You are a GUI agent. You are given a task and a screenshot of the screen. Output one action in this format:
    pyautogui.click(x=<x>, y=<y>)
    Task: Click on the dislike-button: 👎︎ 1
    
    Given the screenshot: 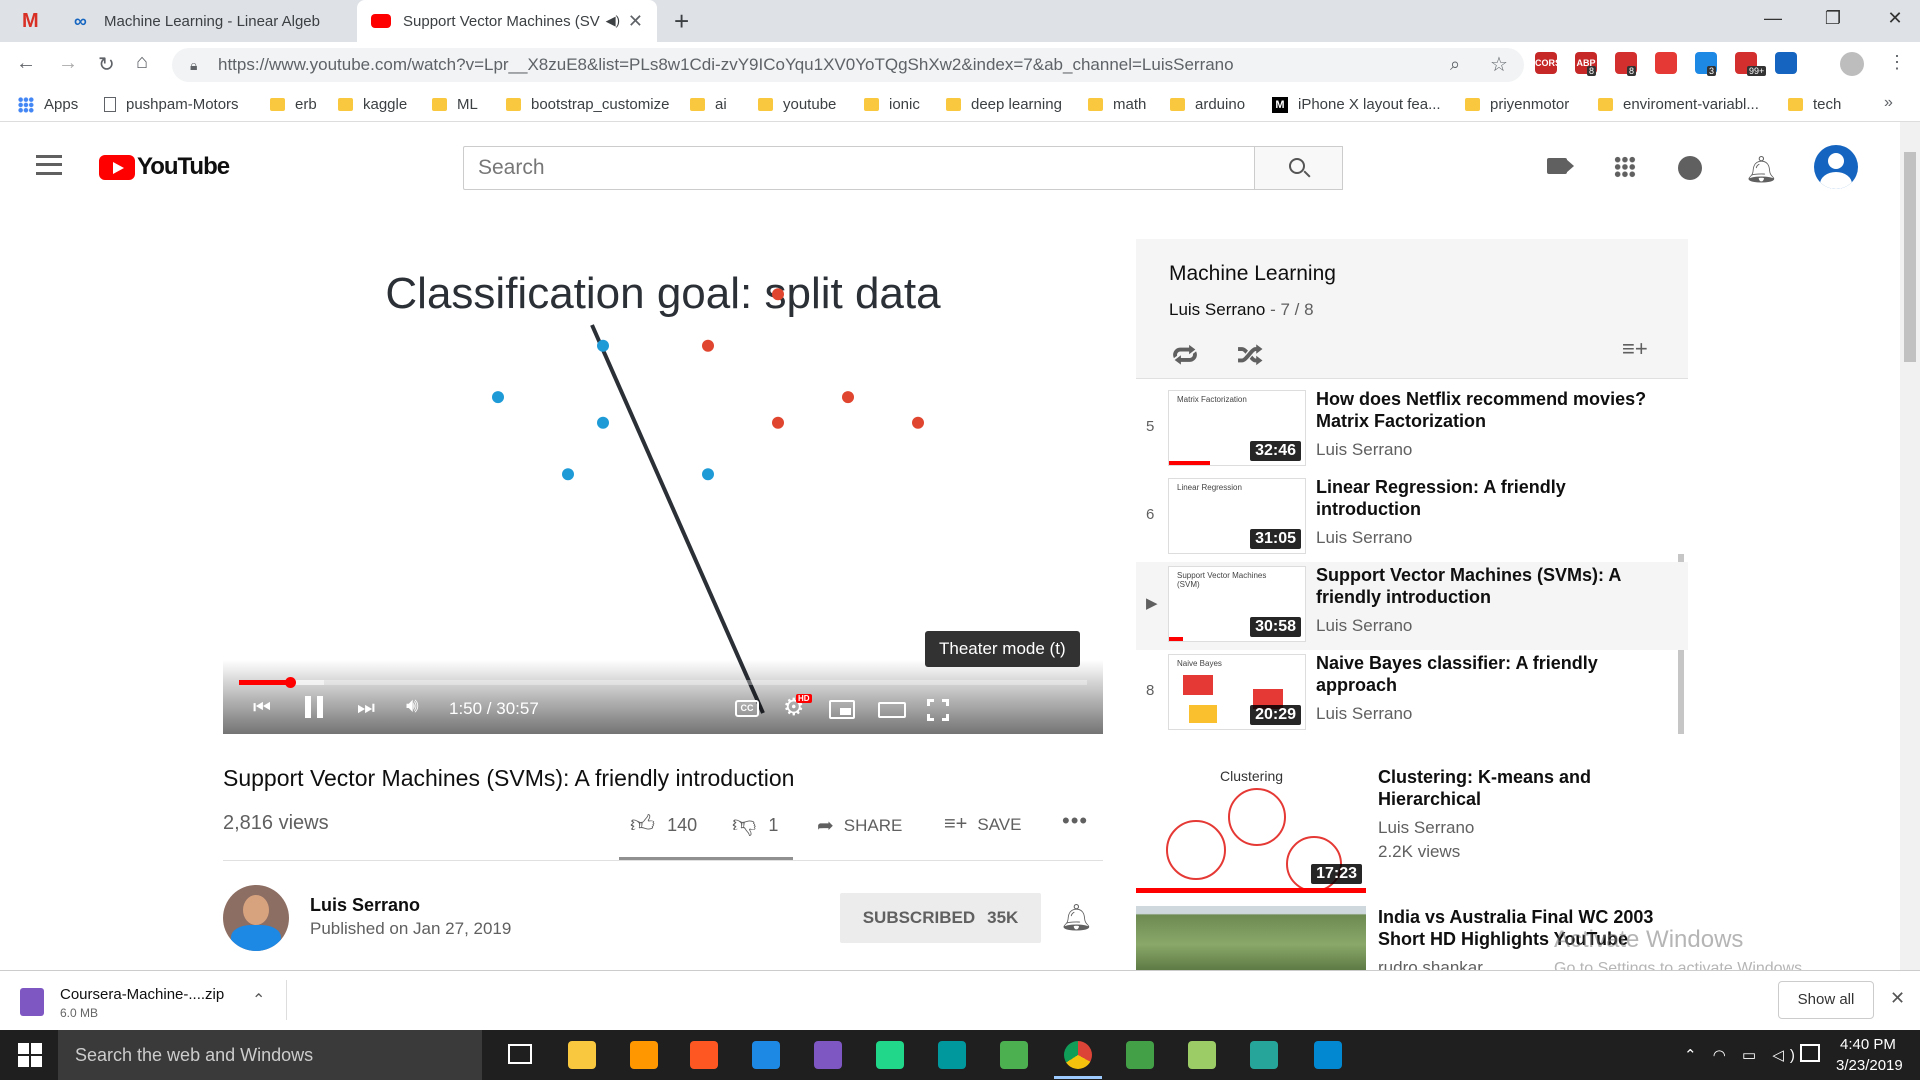 What is the action you would take?
    pyautogui.click(x=755, y=825)
    